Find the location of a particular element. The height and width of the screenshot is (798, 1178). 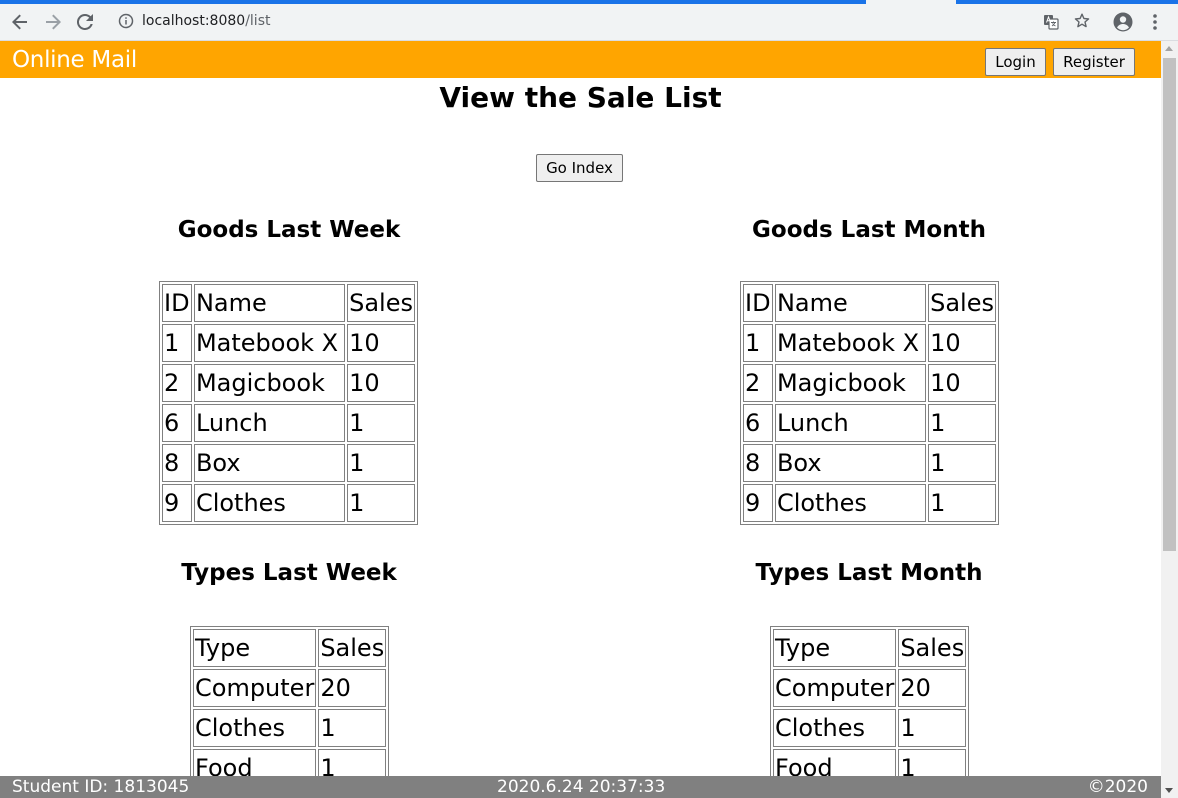

cell-id: 6 is located at coordinates (758, 423).